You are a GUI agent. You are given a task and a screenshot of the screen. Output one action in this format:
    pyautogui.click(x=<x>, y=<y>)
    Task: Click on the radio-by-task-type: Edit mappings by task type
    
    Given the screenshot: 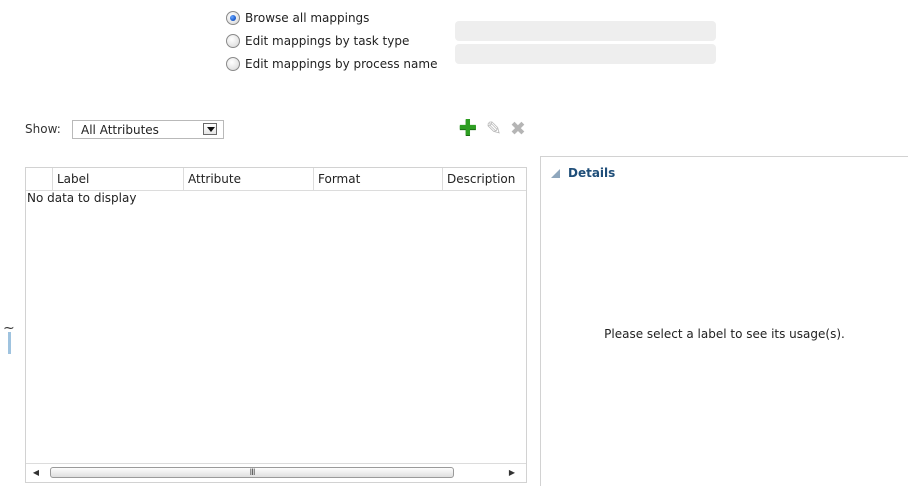 What is the action you would take?
    pyautogui.click(x=317, y=41)
    